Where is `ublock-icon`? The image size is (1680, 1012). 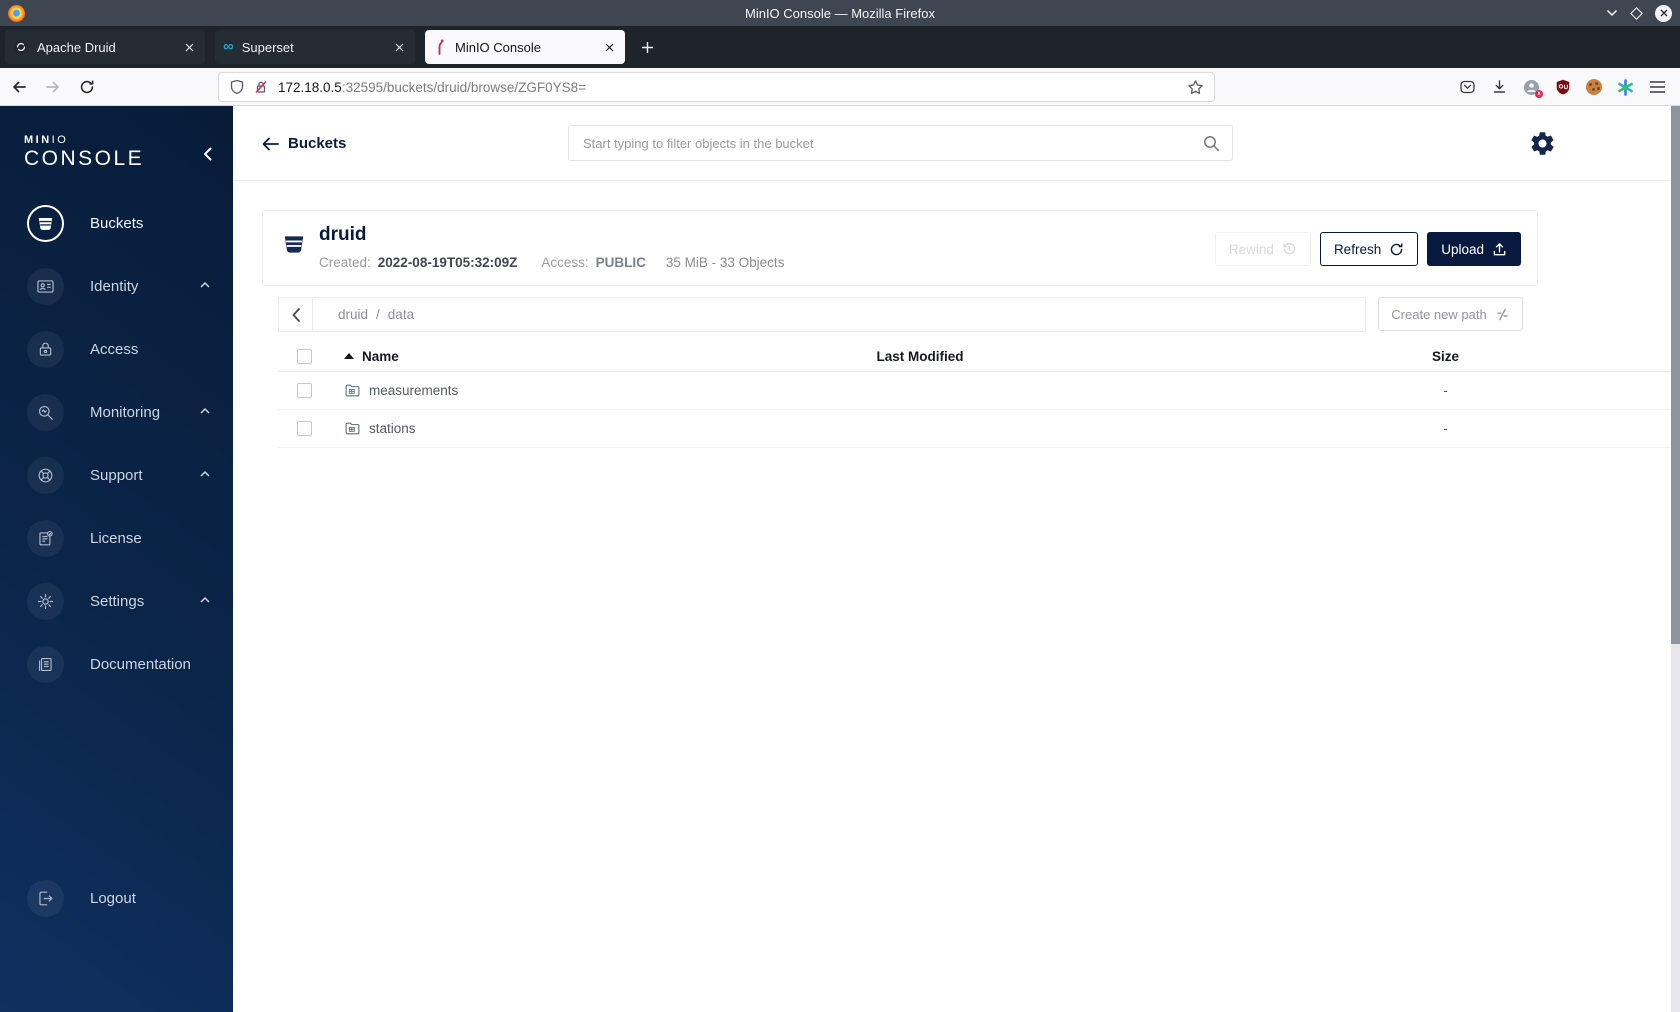 ublock-icon is located at coordinates (1563, 87).